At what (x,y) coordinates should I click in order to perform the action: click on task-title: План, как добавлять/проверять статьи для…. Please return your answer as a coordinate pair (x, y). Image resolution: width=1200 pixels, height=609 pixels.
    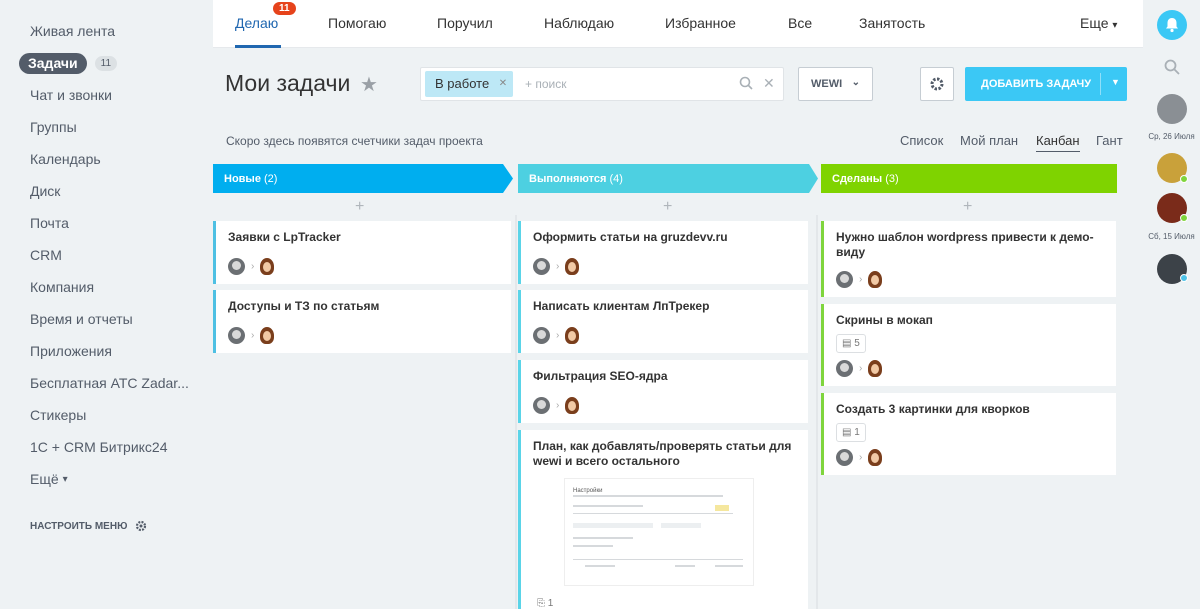
    Looking at the image, I should click on (664, 454).